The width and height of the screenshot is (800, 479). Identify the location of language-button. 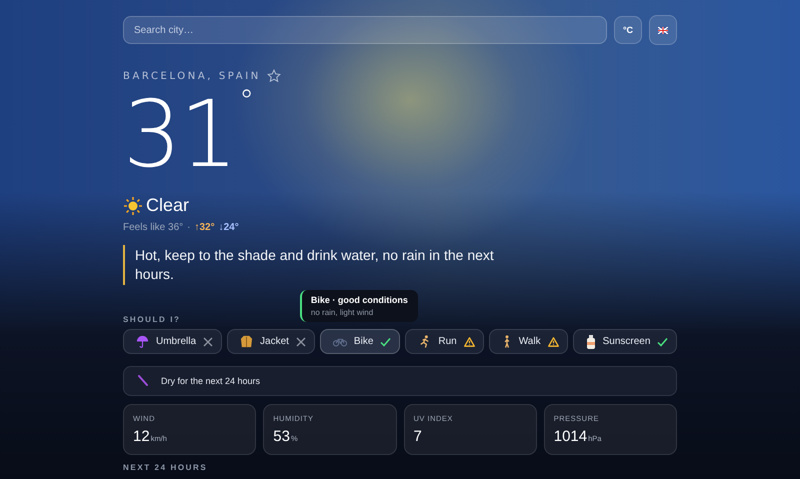
(663, 30).